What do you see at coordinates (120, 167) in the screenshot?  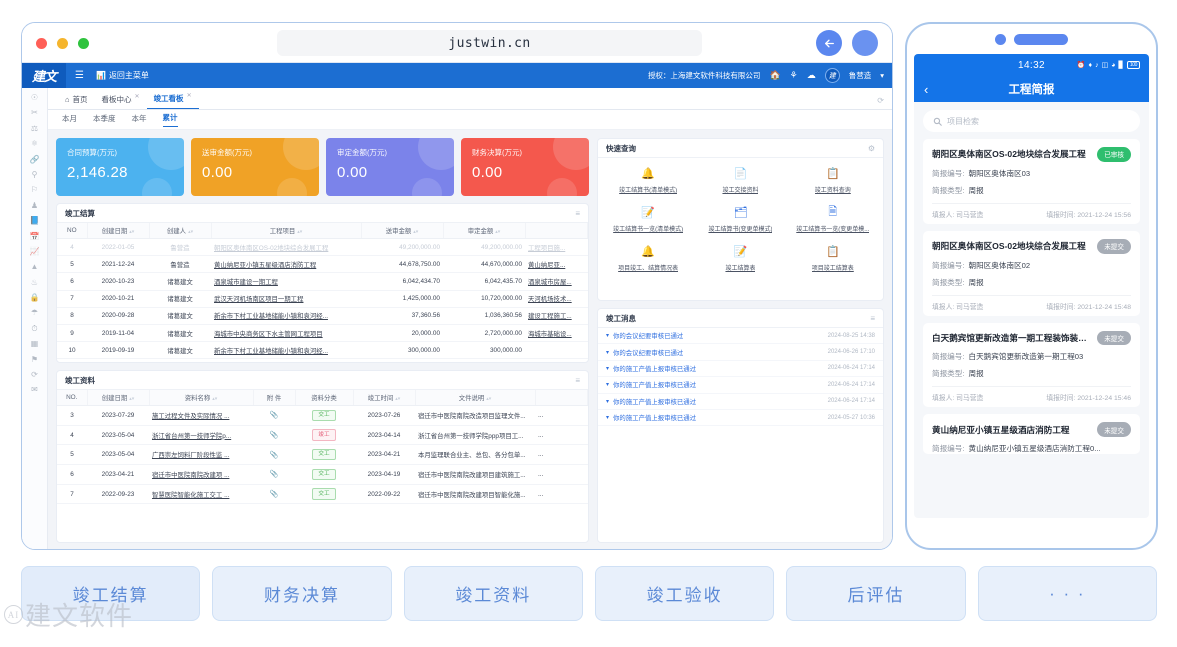 I see `kpi-contract-budget: 合同预算(万元) 2,146.28` at bounding box center [120, 167].